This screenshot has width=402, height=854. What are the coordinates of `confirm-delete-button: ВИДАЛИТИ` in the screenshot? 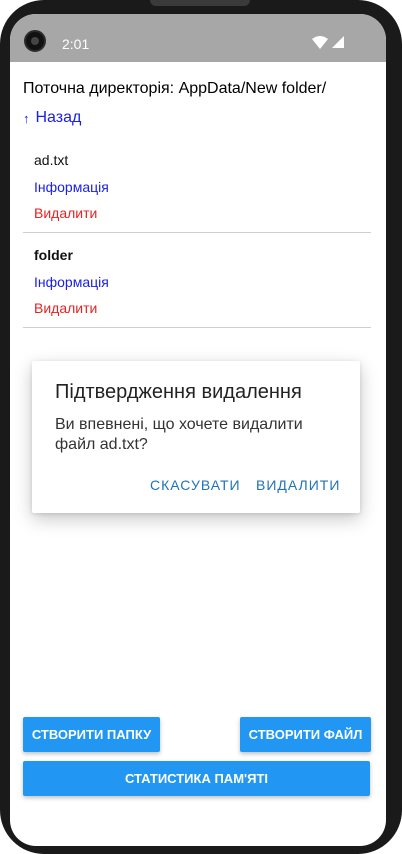 It's located at (298, 485).